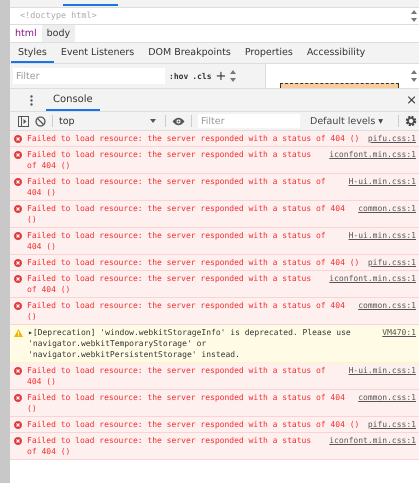  Describe the element at coordinates (347, 121) in the screenshot. I see `levels-dropdown: Default levels ▾` at that location.